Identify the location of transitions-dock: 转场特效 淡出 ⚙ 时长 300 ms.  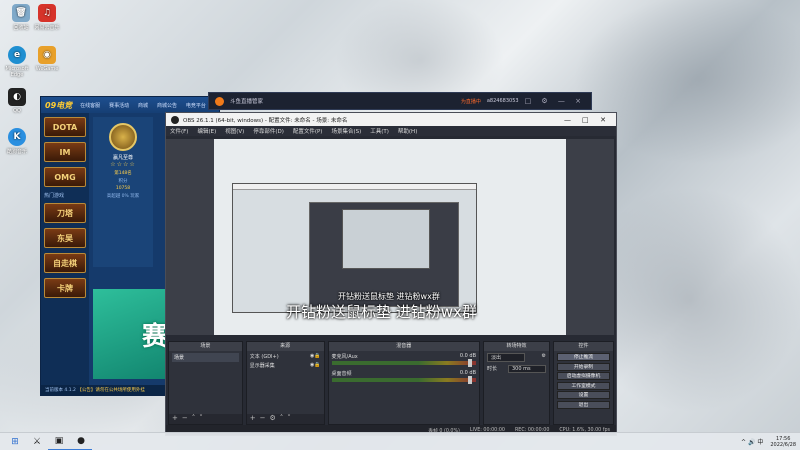
(516, 383).